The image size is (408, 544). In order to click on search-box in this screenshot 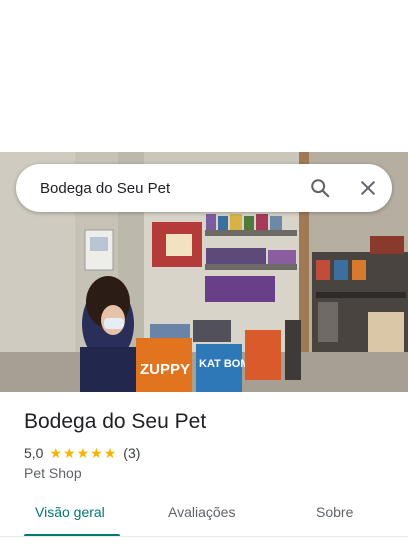, I will do `click(204, 188)`.